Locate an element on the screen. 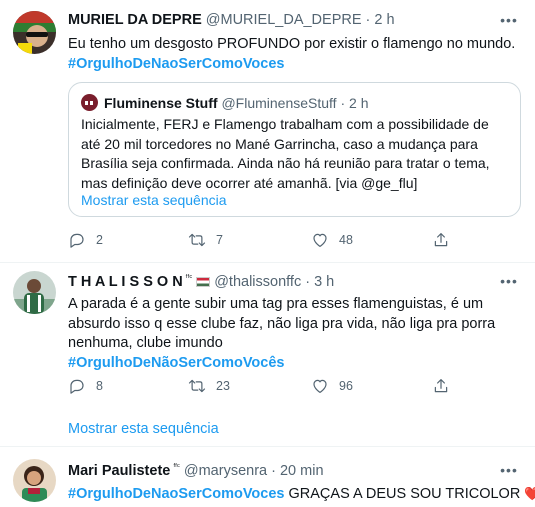 The width and height of the screenshot is (535, 507). retweet-count: 7 is located at coordinates (219, 240).